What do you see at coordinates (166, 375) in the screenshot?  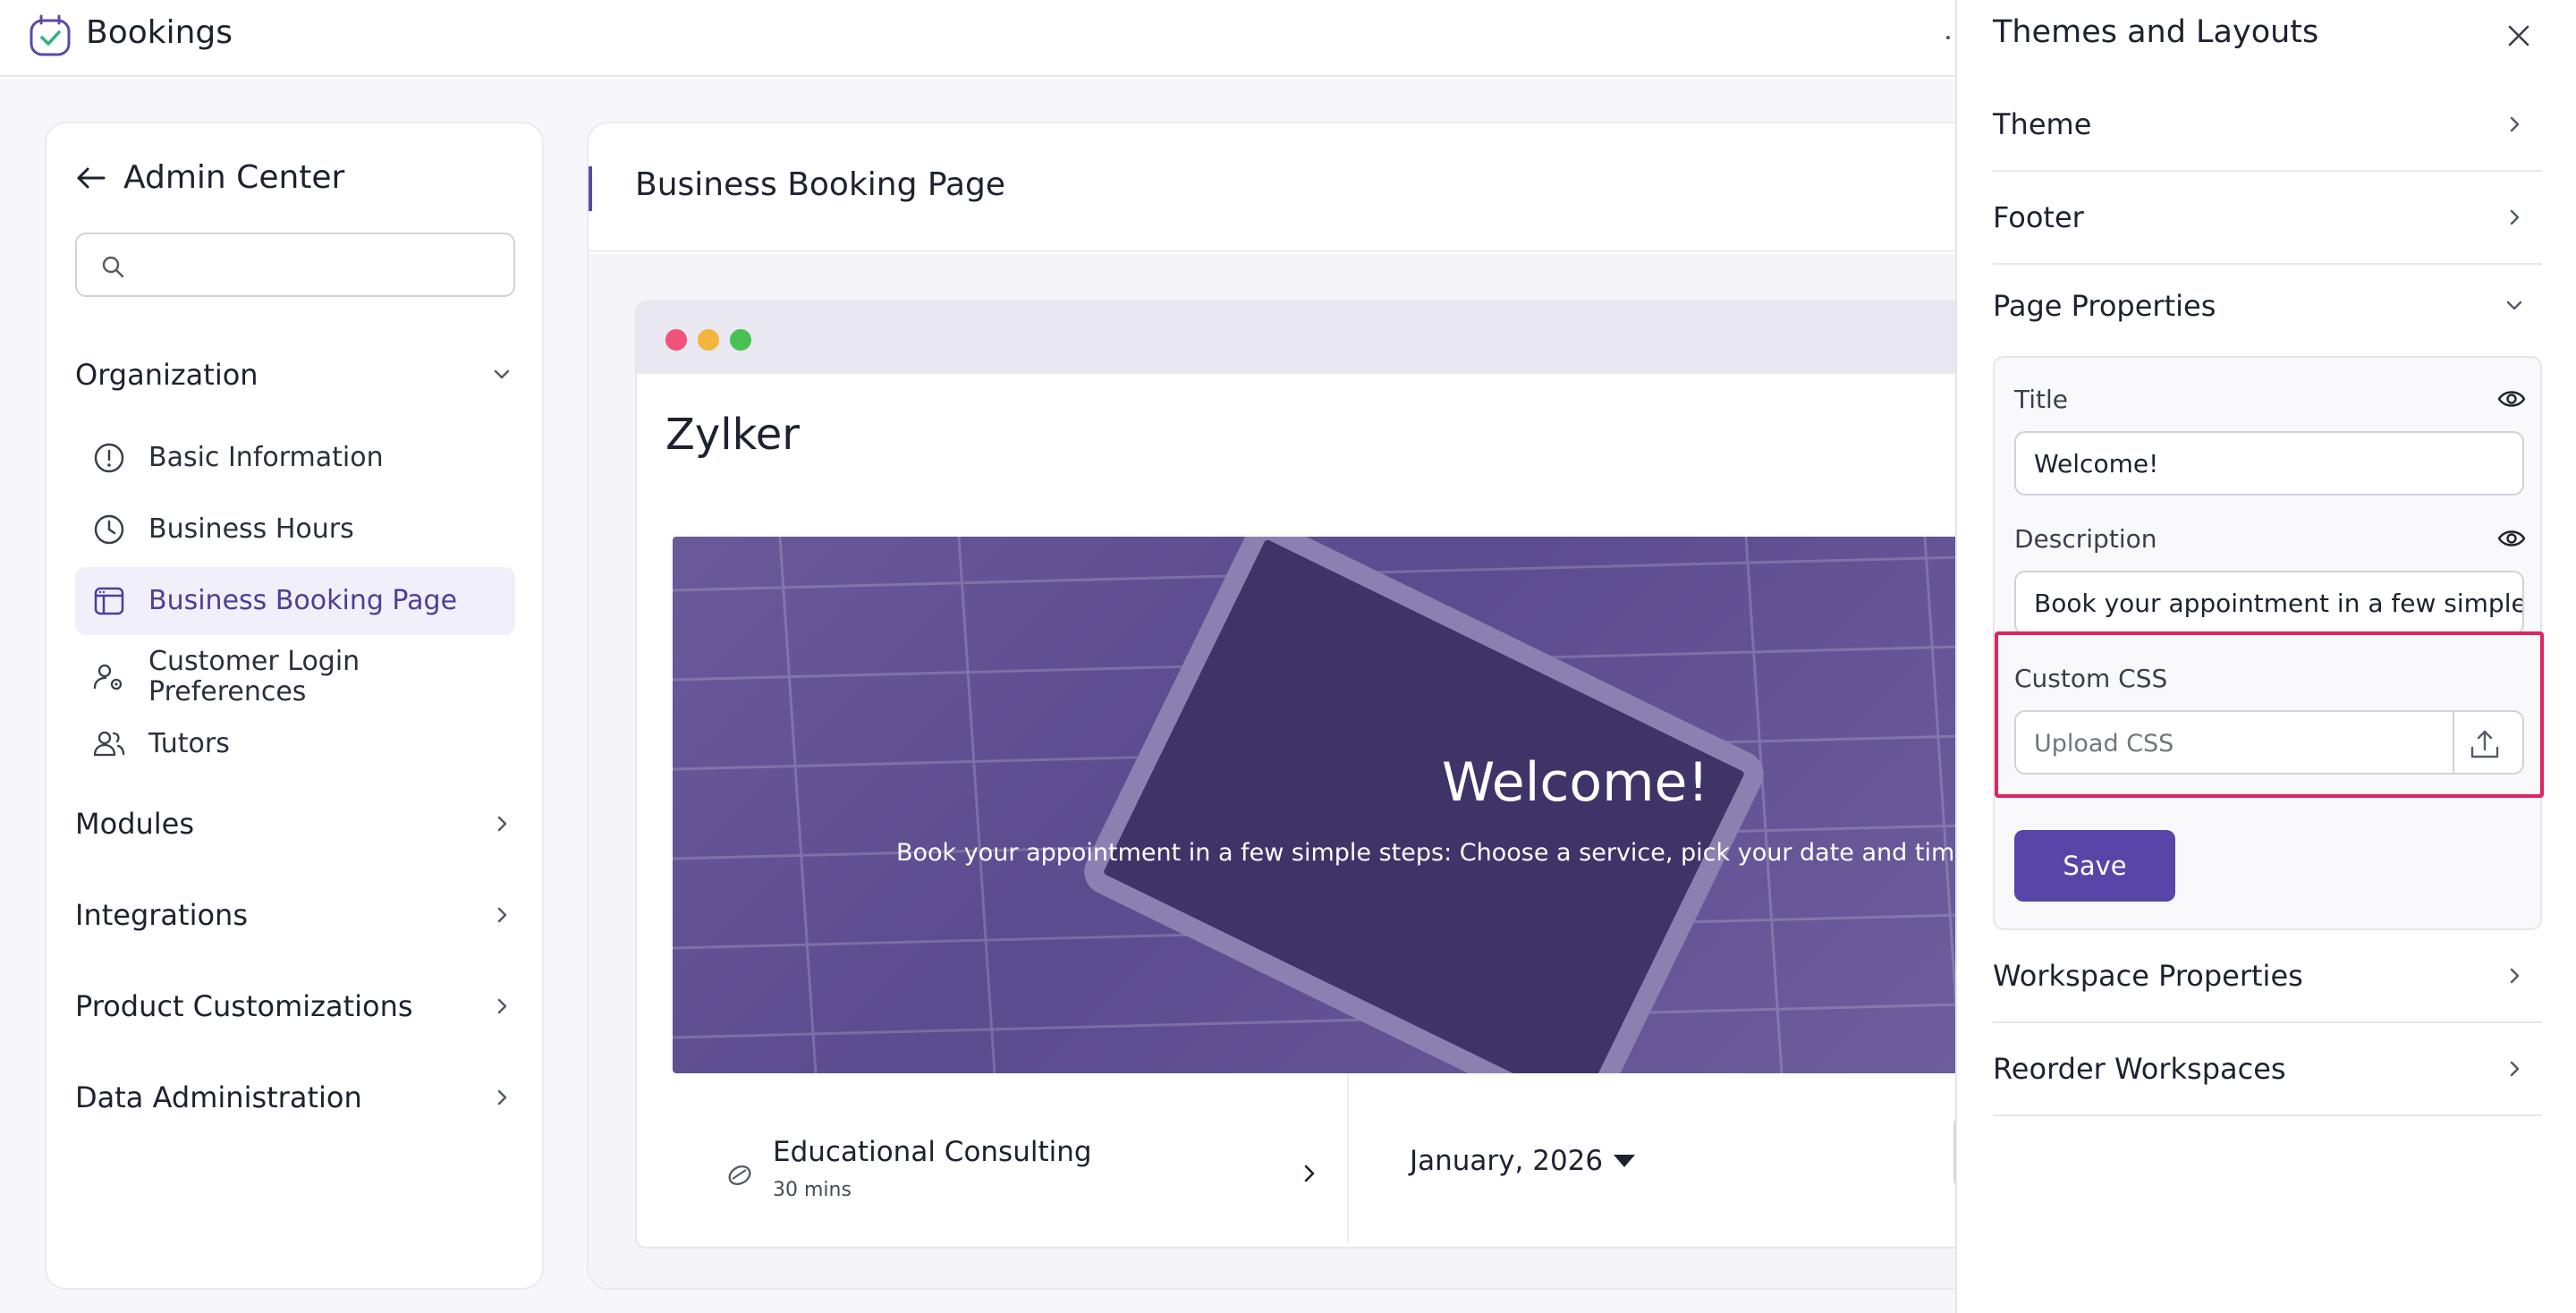 I see `section-organization-label: Organization` at bounding box center [166, 375].